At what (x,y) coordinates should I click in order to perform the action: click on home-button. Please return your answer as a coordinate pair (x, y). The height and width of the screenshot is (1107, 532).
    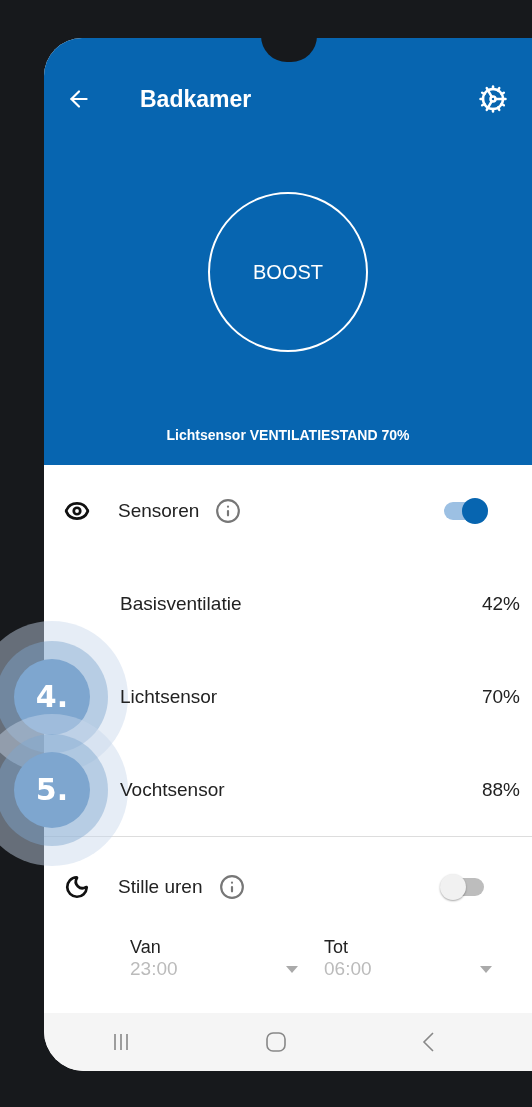
    Looking at the image, I should click on (276, 1042).